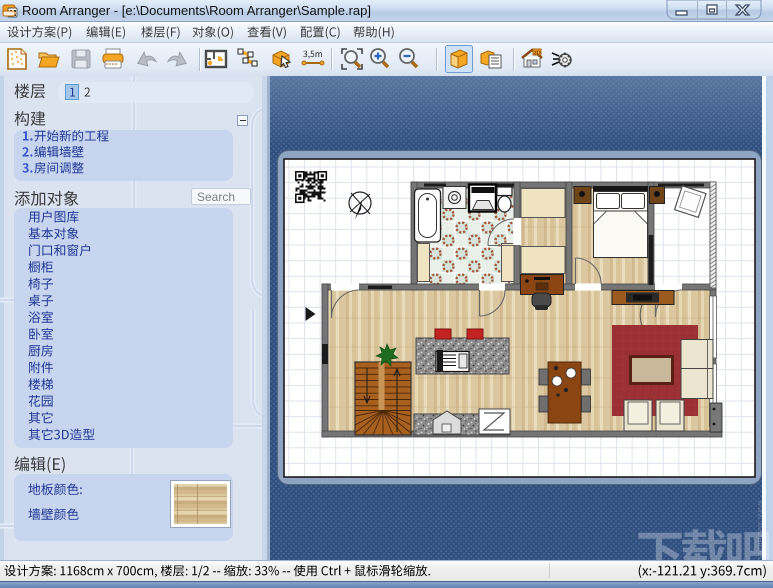 This screenshot has height=588, width=773. What do you see at coordinates (537, 53) in the screenshot?
I see `svg-text: 3D` at bounding box center [537, 53].